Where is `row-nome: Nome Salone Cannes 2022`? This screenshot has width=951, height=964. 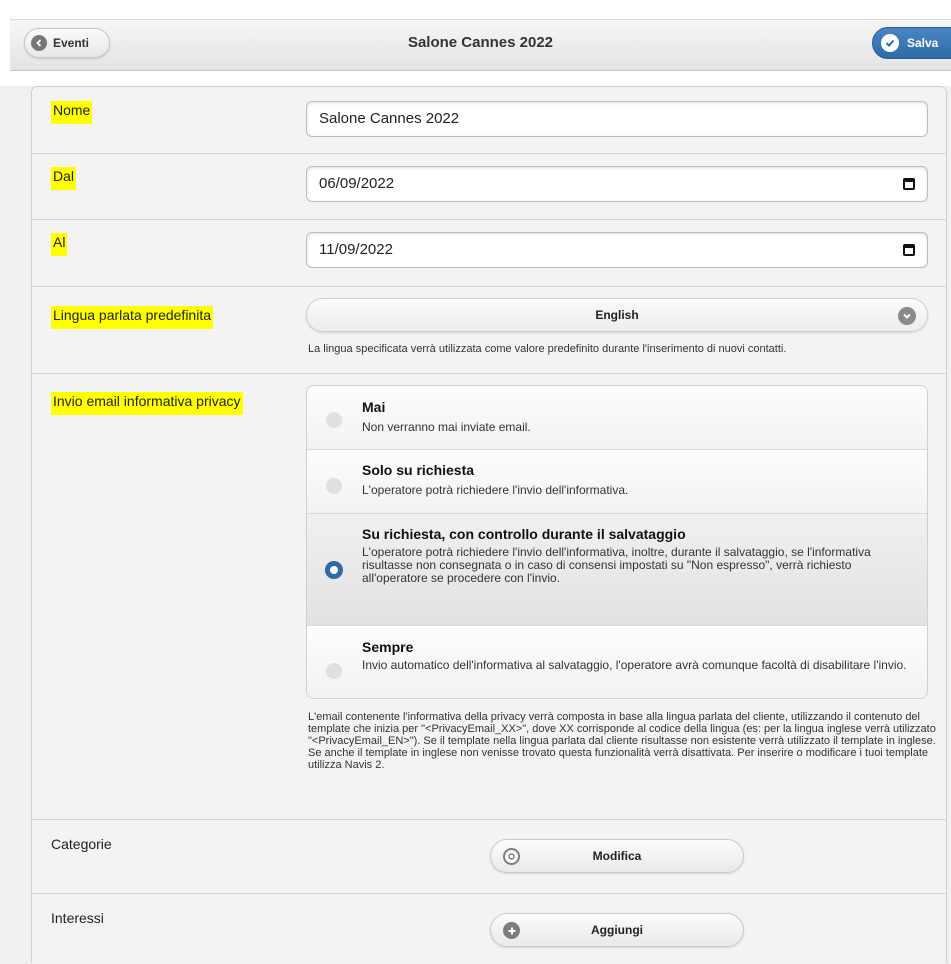 row-nome: Nome Salone Cannes 2022 is located at coordinates (489, 120).